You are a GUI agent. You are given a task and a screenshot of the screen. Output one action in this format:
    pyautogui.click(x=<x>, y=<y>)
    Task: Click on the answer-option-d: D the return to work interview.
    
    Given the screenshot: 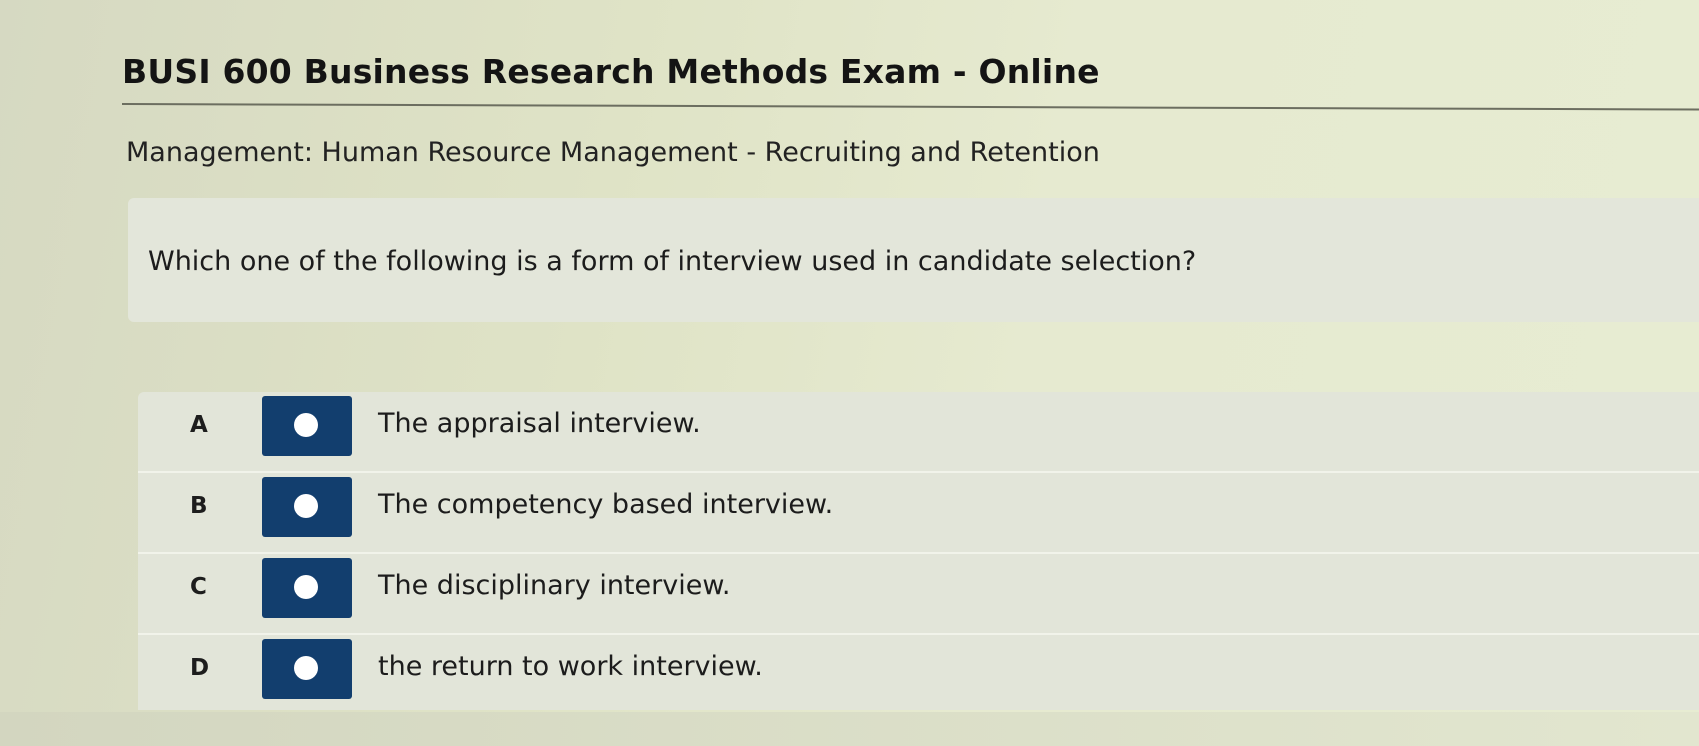 What is the action you would take?
    pyautogui.click(x=918, y=675)
    